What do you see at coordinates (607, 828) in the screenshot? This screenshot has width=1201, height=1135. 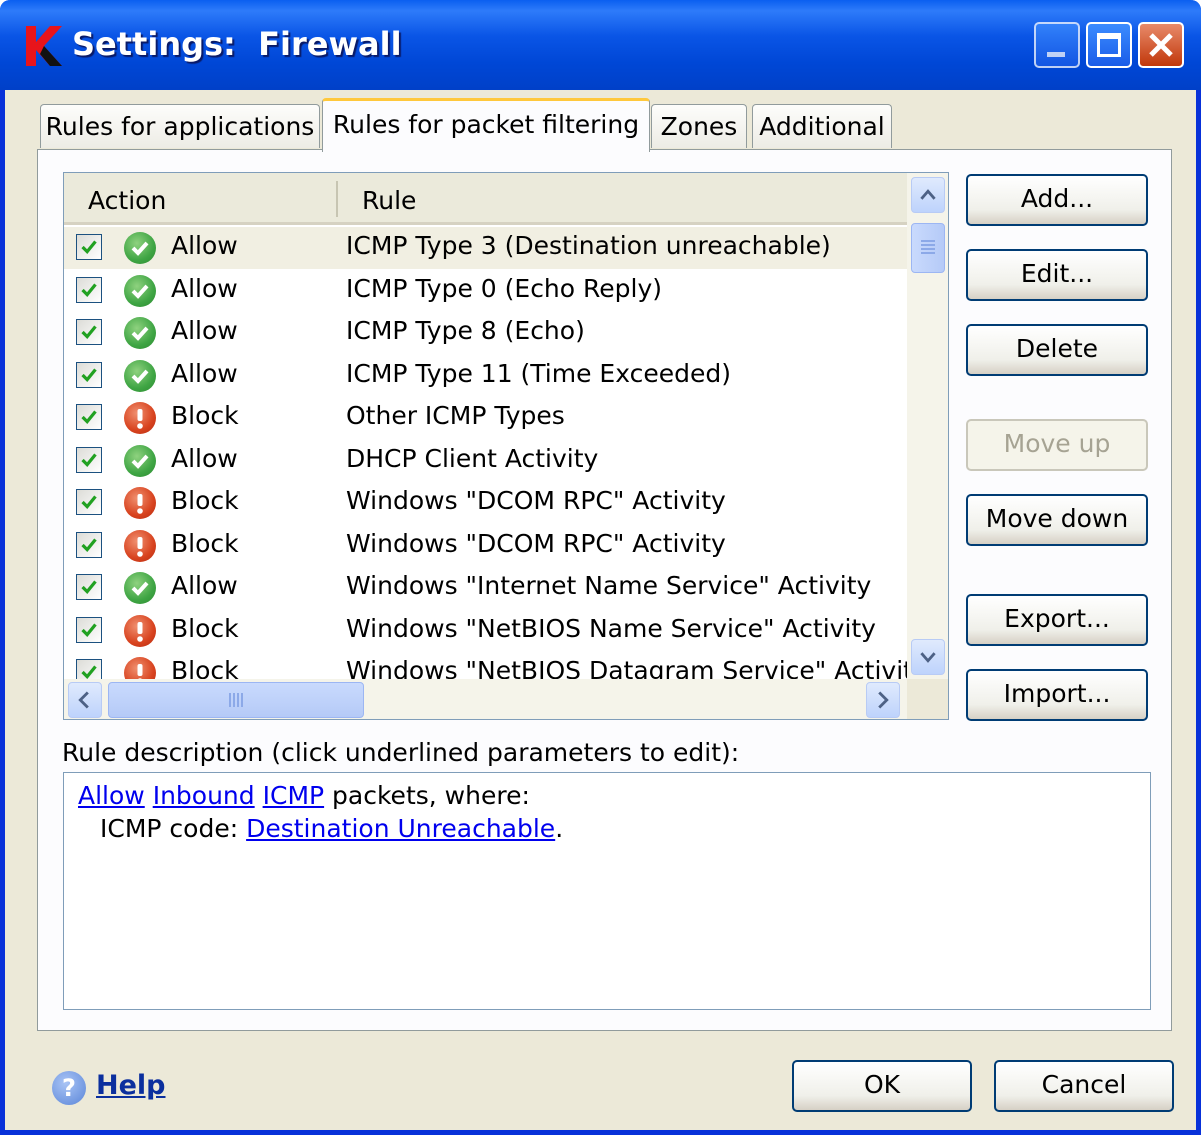 I see `description-line-2: ICMP code: Destination Unreachable.` at bounding box center [607, 828].